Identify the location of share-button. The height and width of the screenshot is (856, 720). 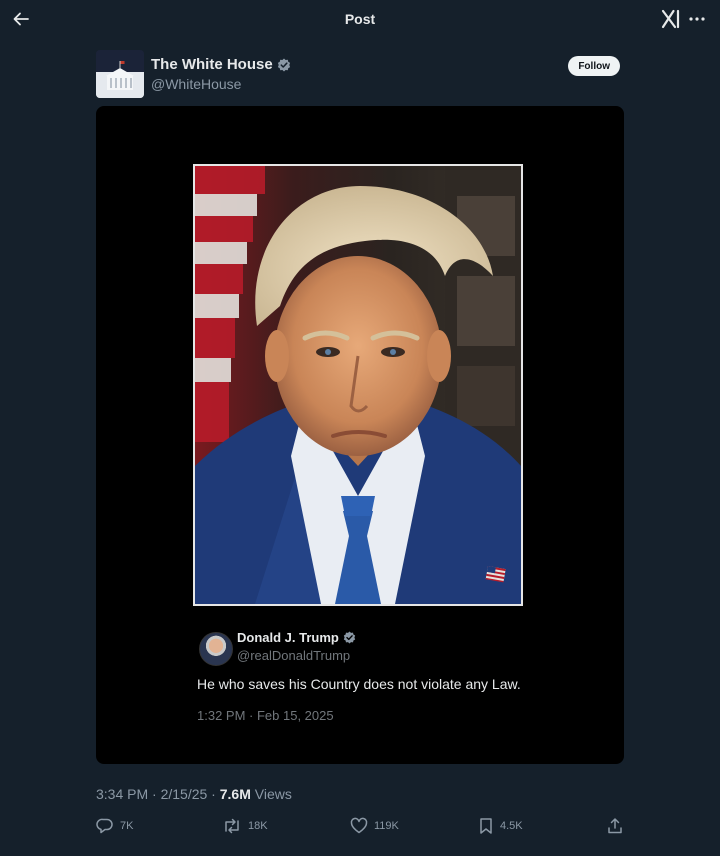
(615, 826).